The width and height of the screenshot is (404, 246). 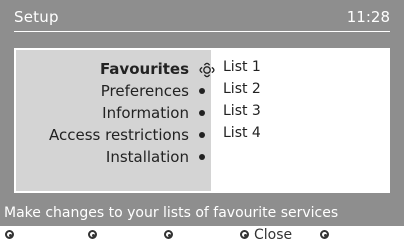 I want to click on menu-item-preferences: Preferences, so click(x=113, y=92).